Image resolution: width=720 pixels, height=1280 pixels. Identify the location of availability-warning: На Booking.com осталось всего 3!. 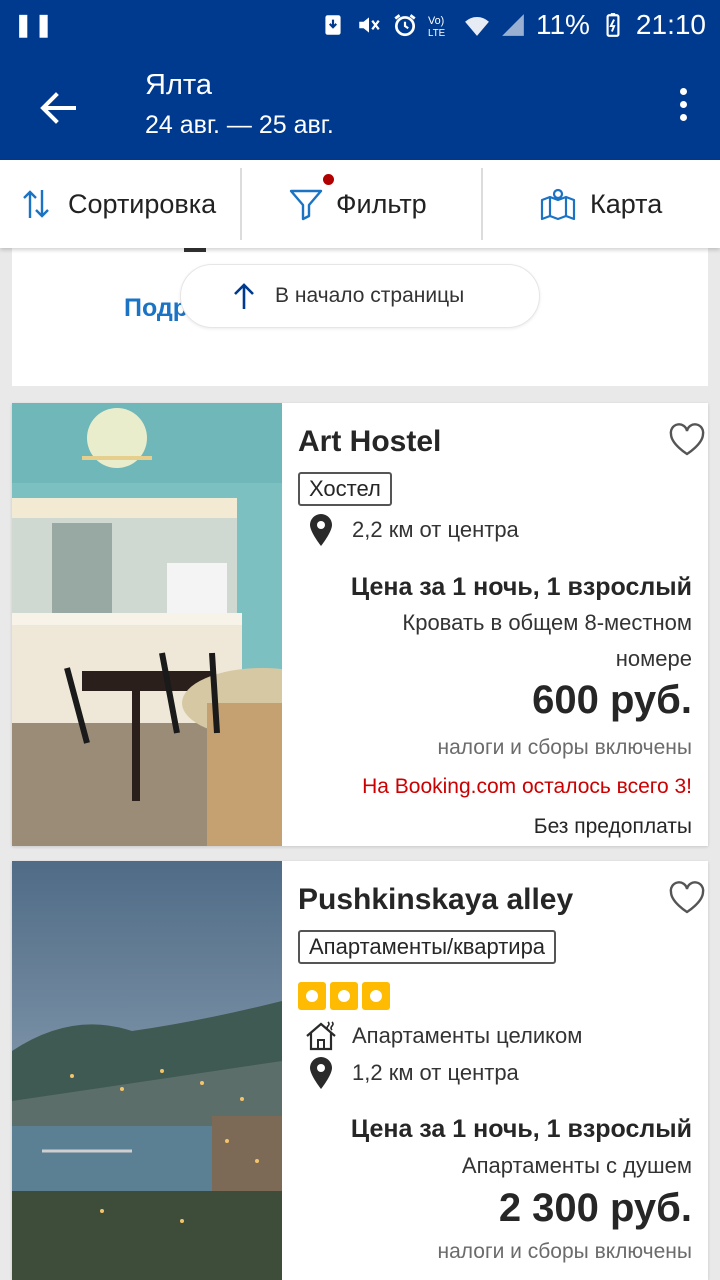
(527, 786).